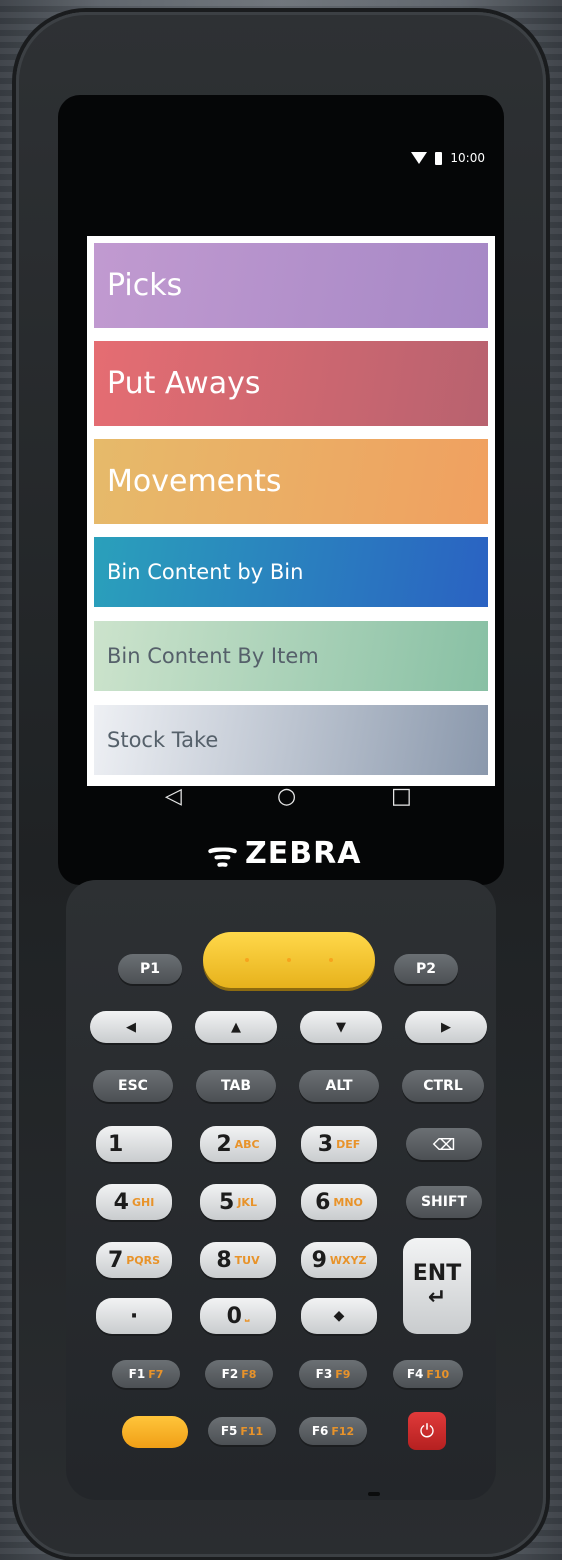  Describe the element at coordinates (155, 1432) in the screenshot. I see `orange-function-key` at that location.